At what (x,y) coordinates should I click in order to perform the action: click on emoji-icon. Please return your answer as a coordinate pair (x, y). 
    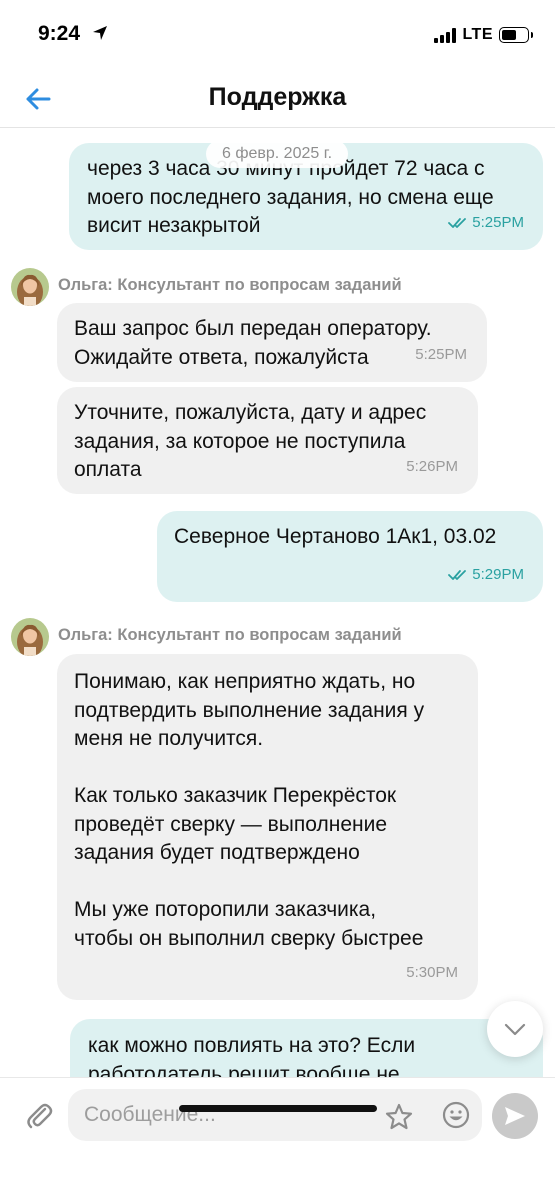
    Looking at the image, I should click on (456, 1115).